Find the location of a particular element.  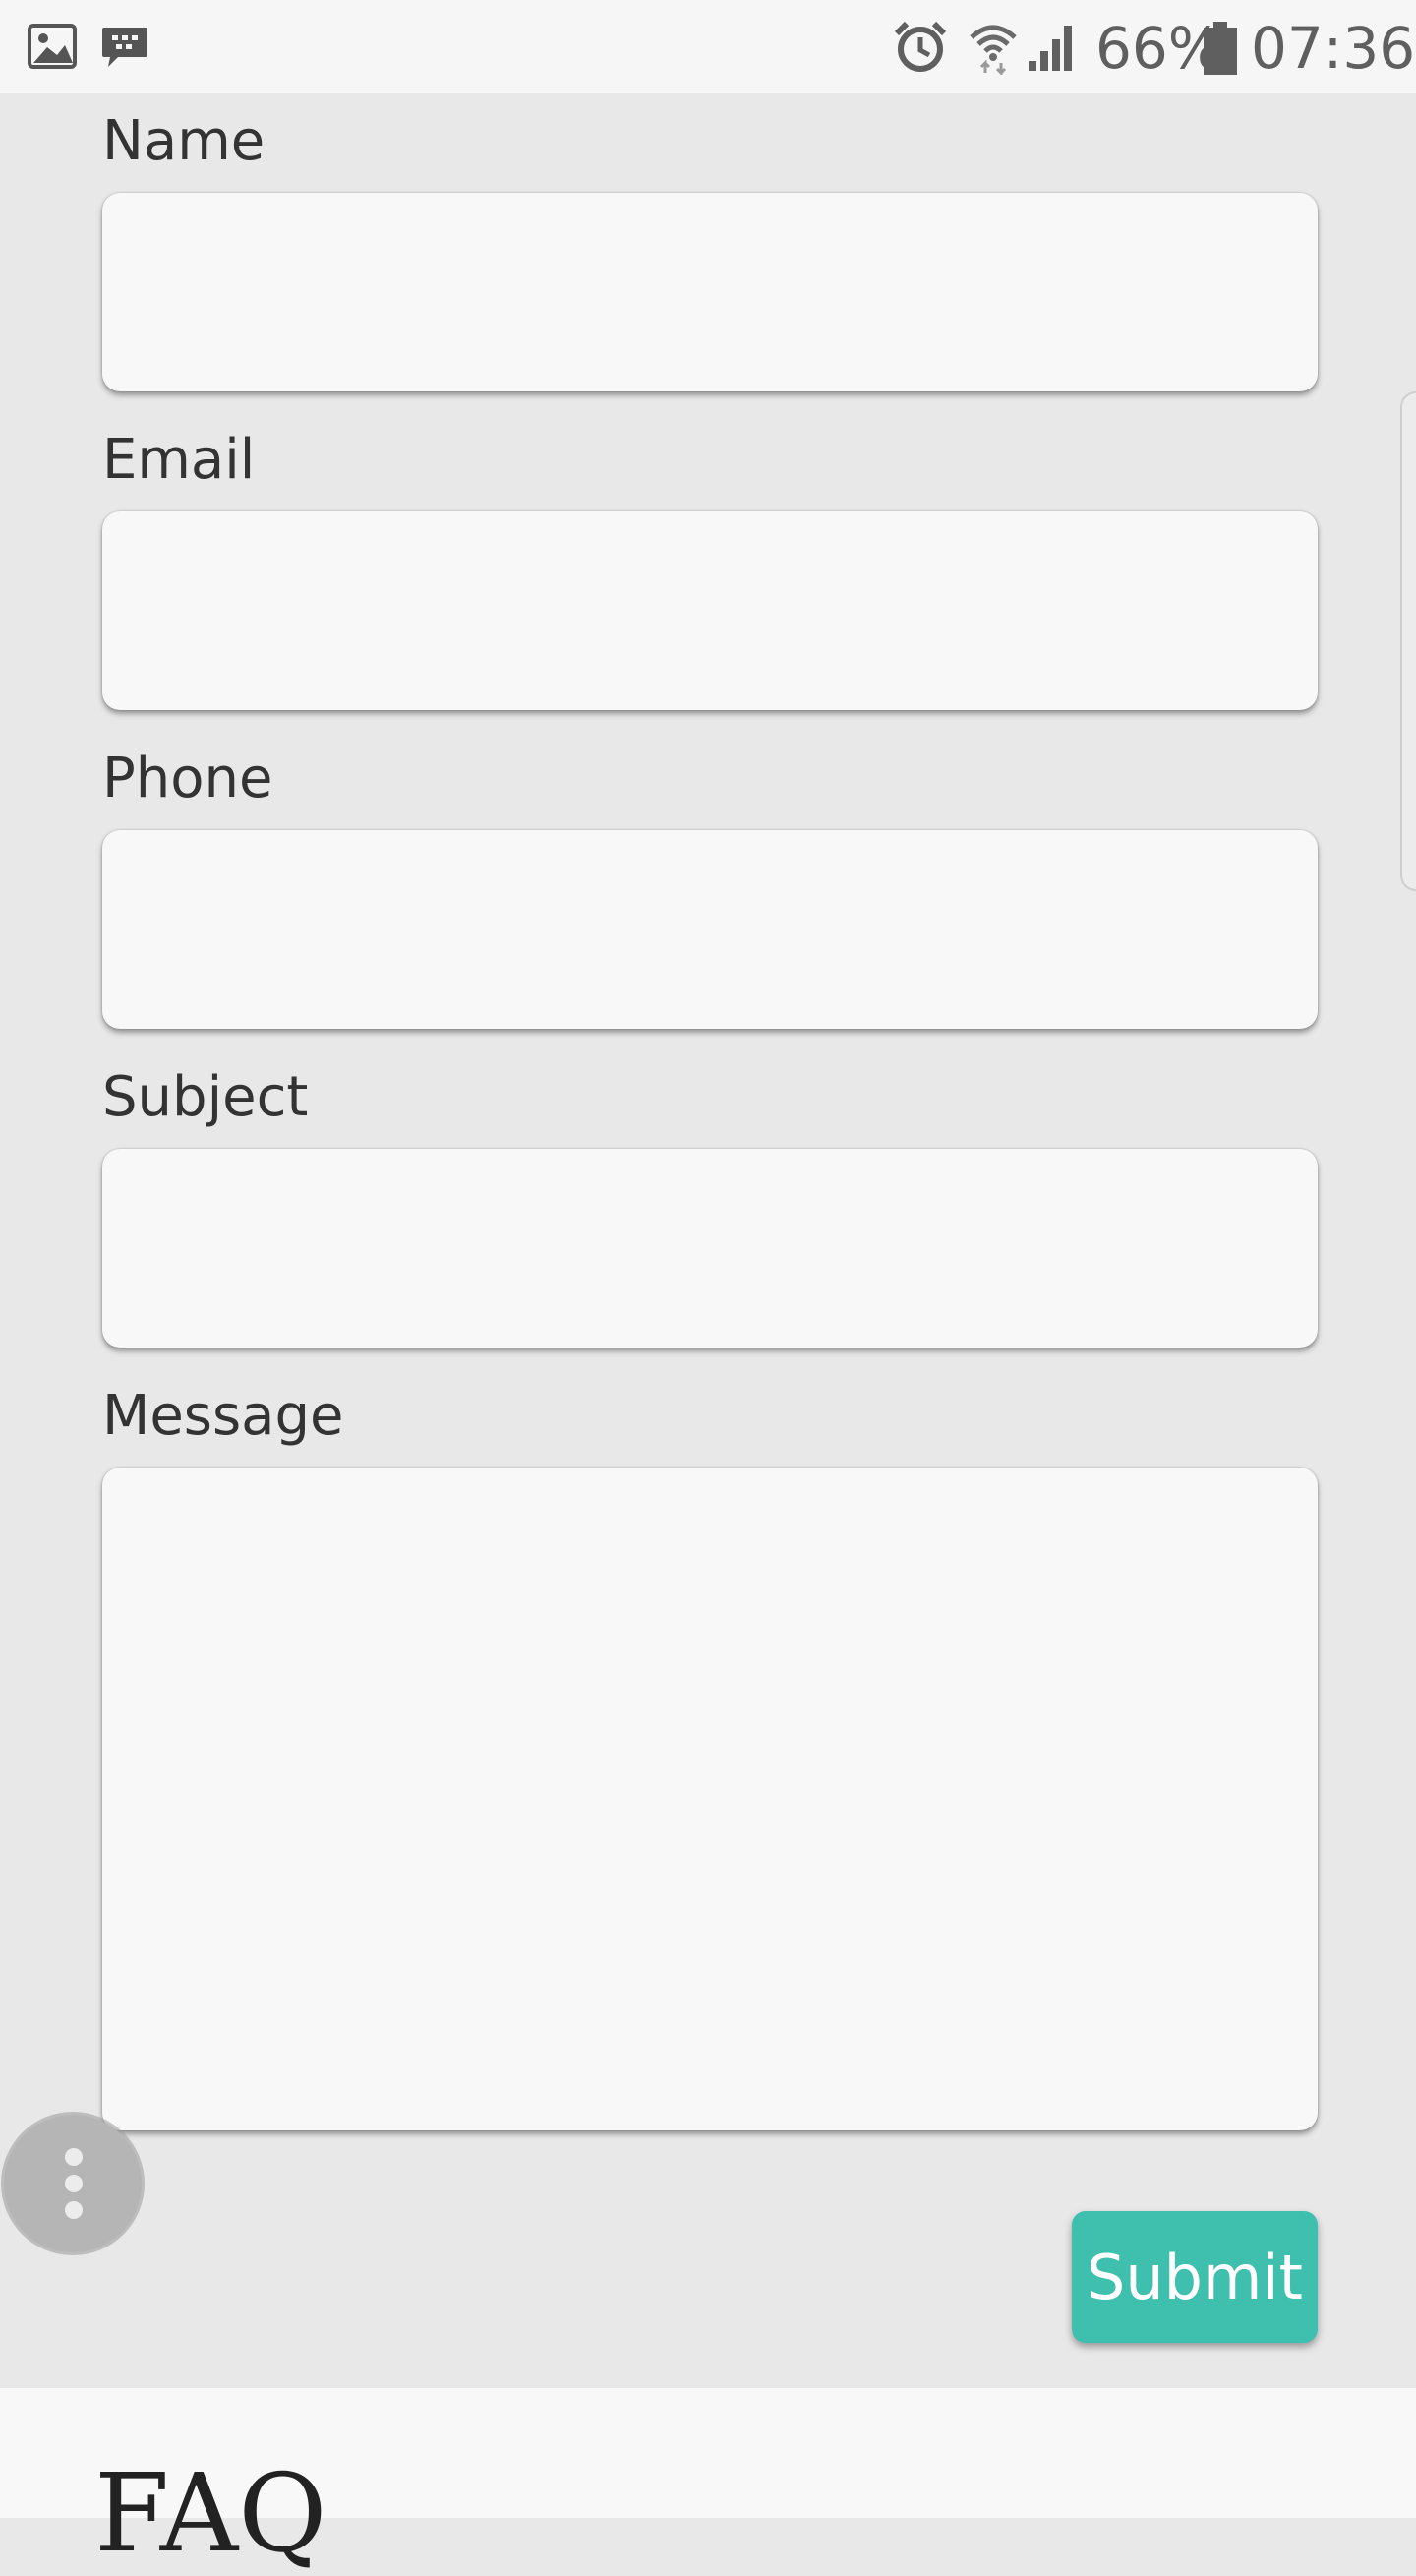

email-field is located at coordinates (710, 611).